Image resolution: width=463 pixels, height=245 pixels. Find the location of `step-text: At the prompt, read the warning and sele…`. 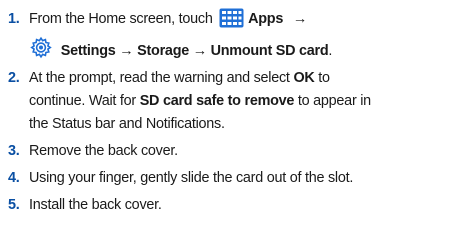

step-text: At the prompt, read the warning and sele… is located at coordinates (159, 78).